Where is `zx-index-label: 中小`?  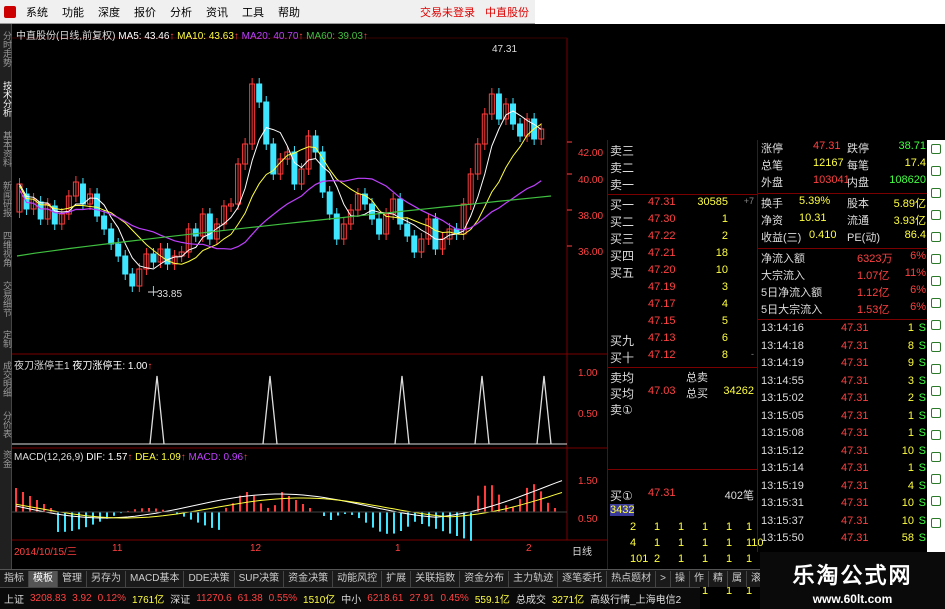
zx-index-label: 中小 is located at coordinates (351, 598).